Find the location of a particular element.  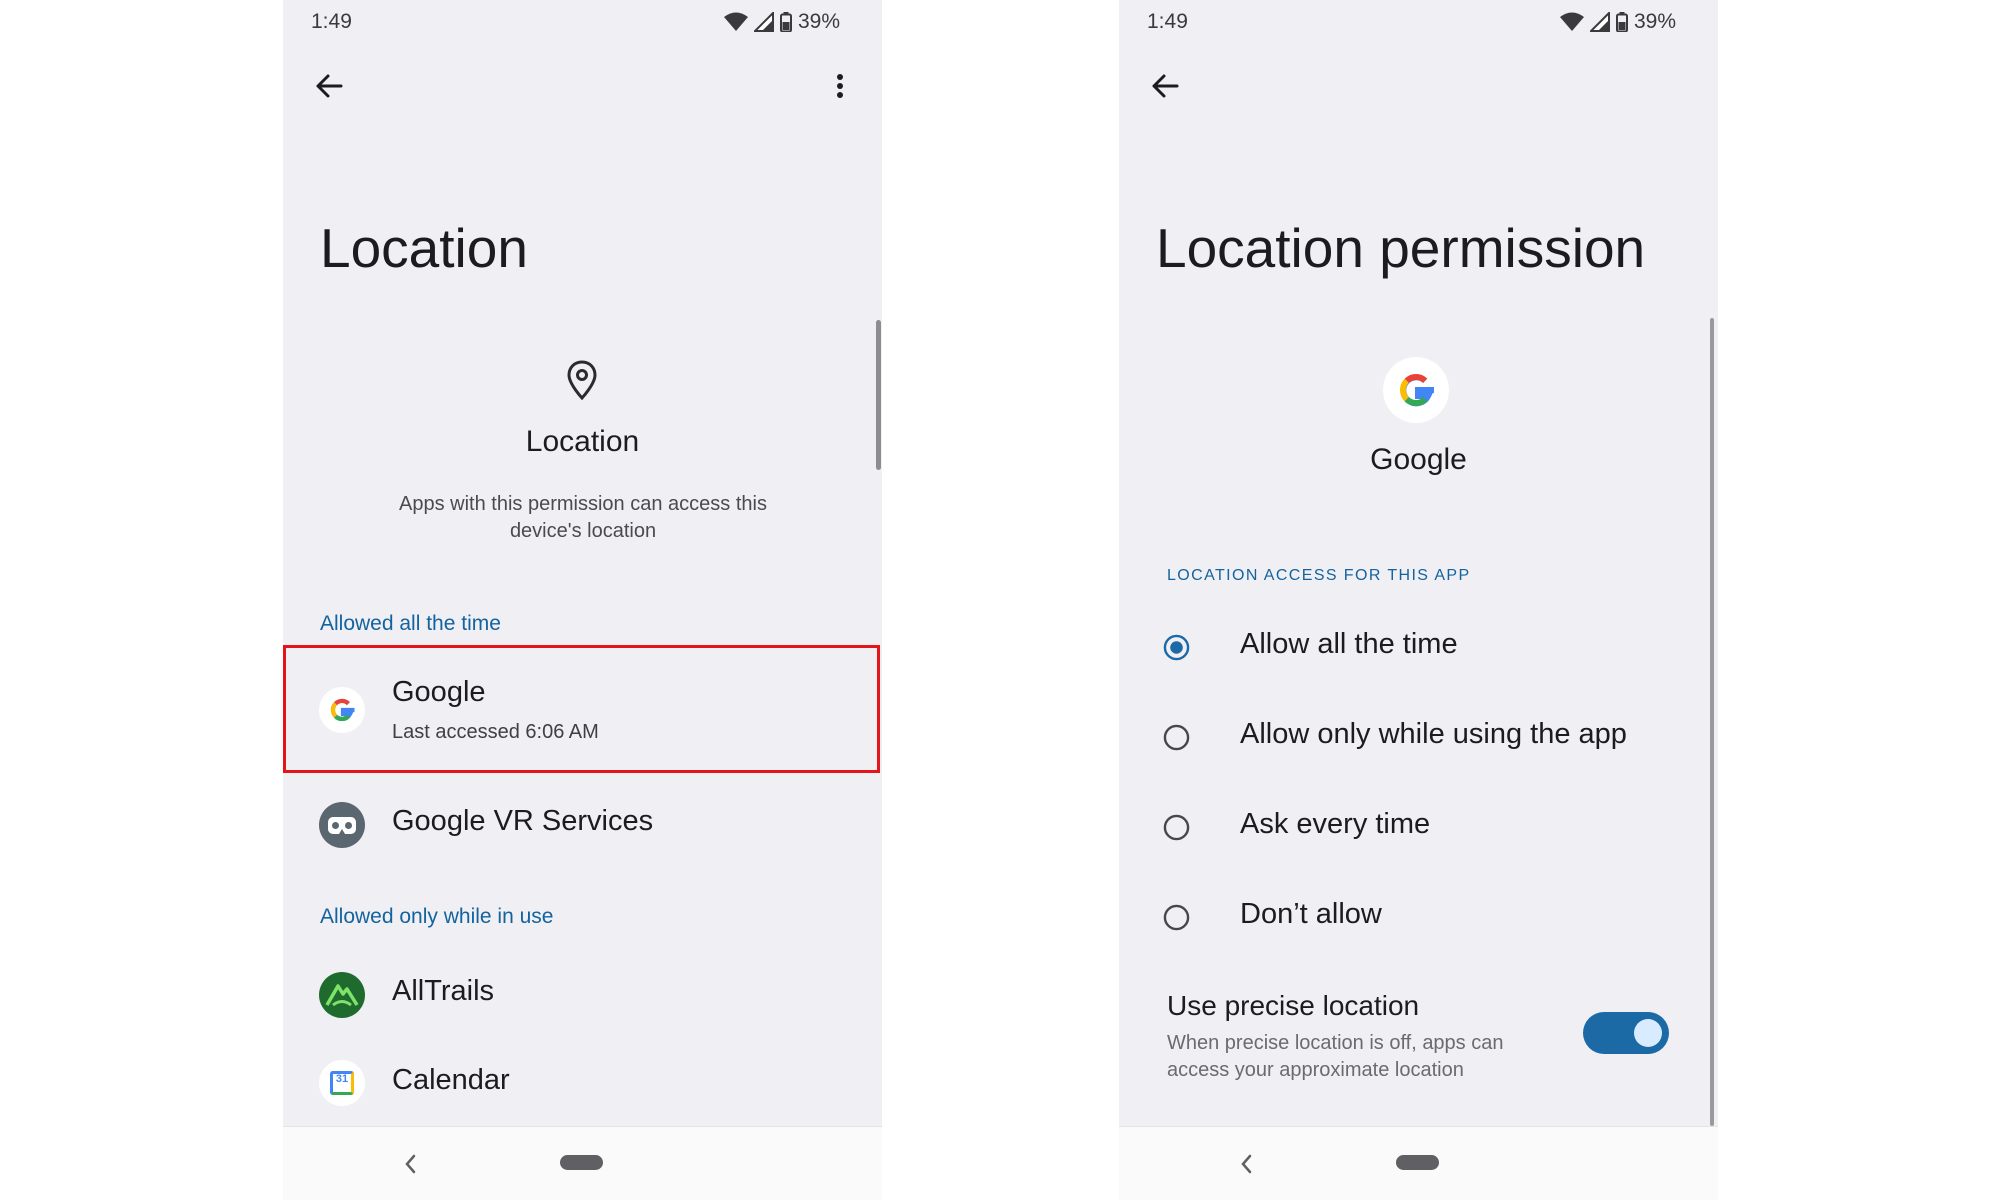

google-logo-icon is located at coordinates (1416, 390).